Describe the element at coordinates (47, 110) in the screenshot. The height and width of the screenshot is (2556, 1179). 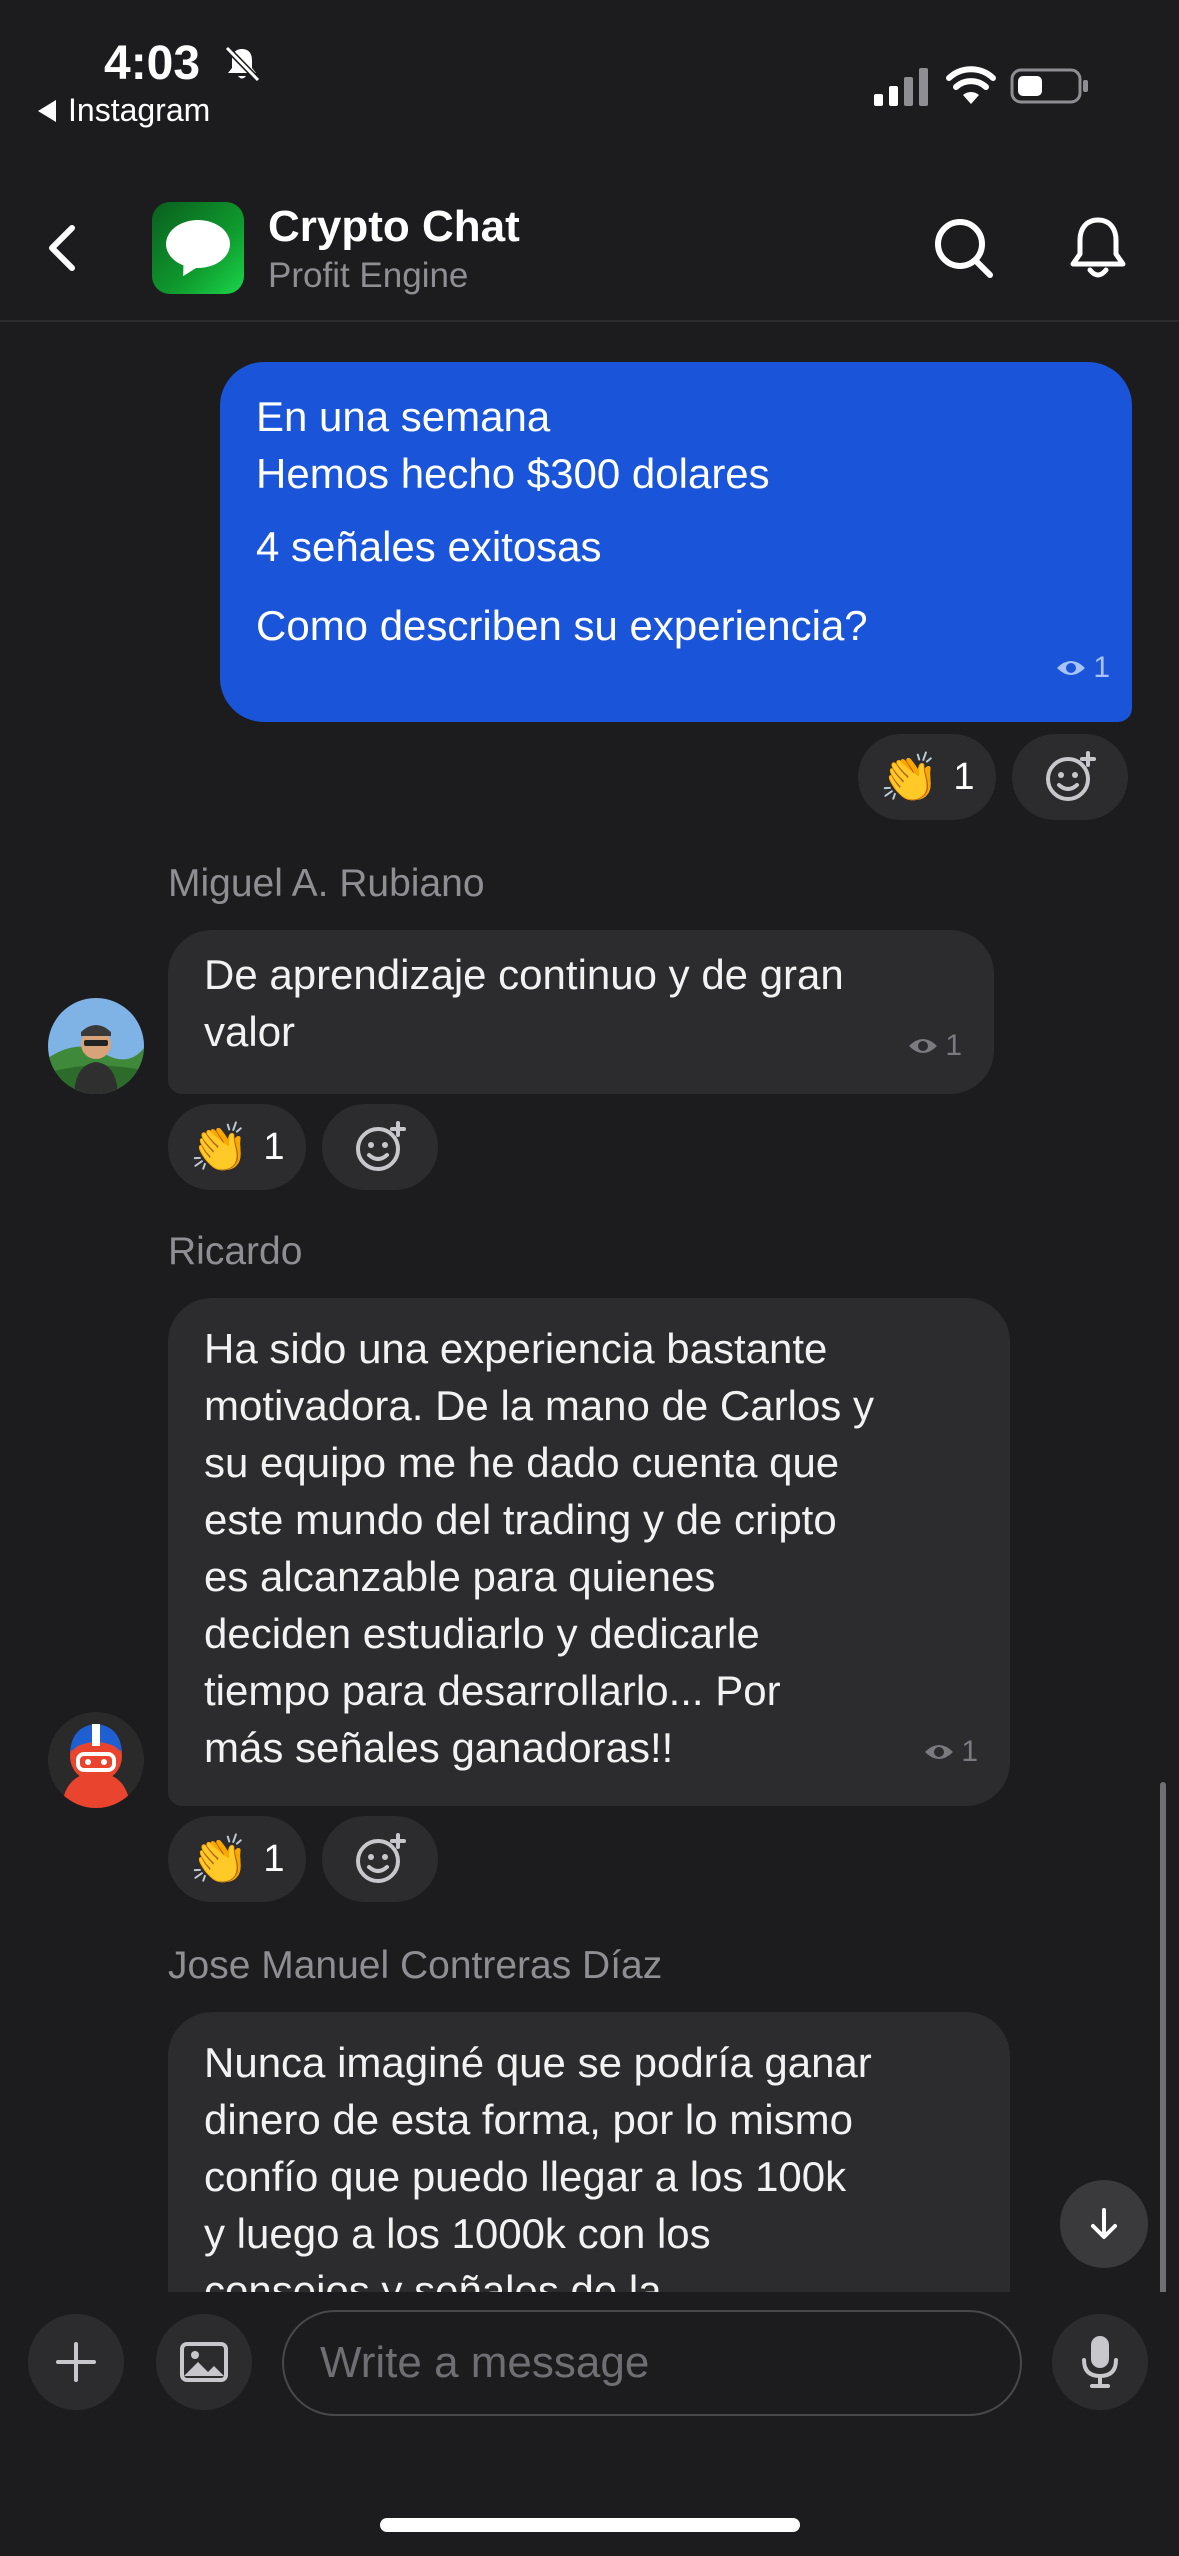
I see `back-triangle-icon` at that location.